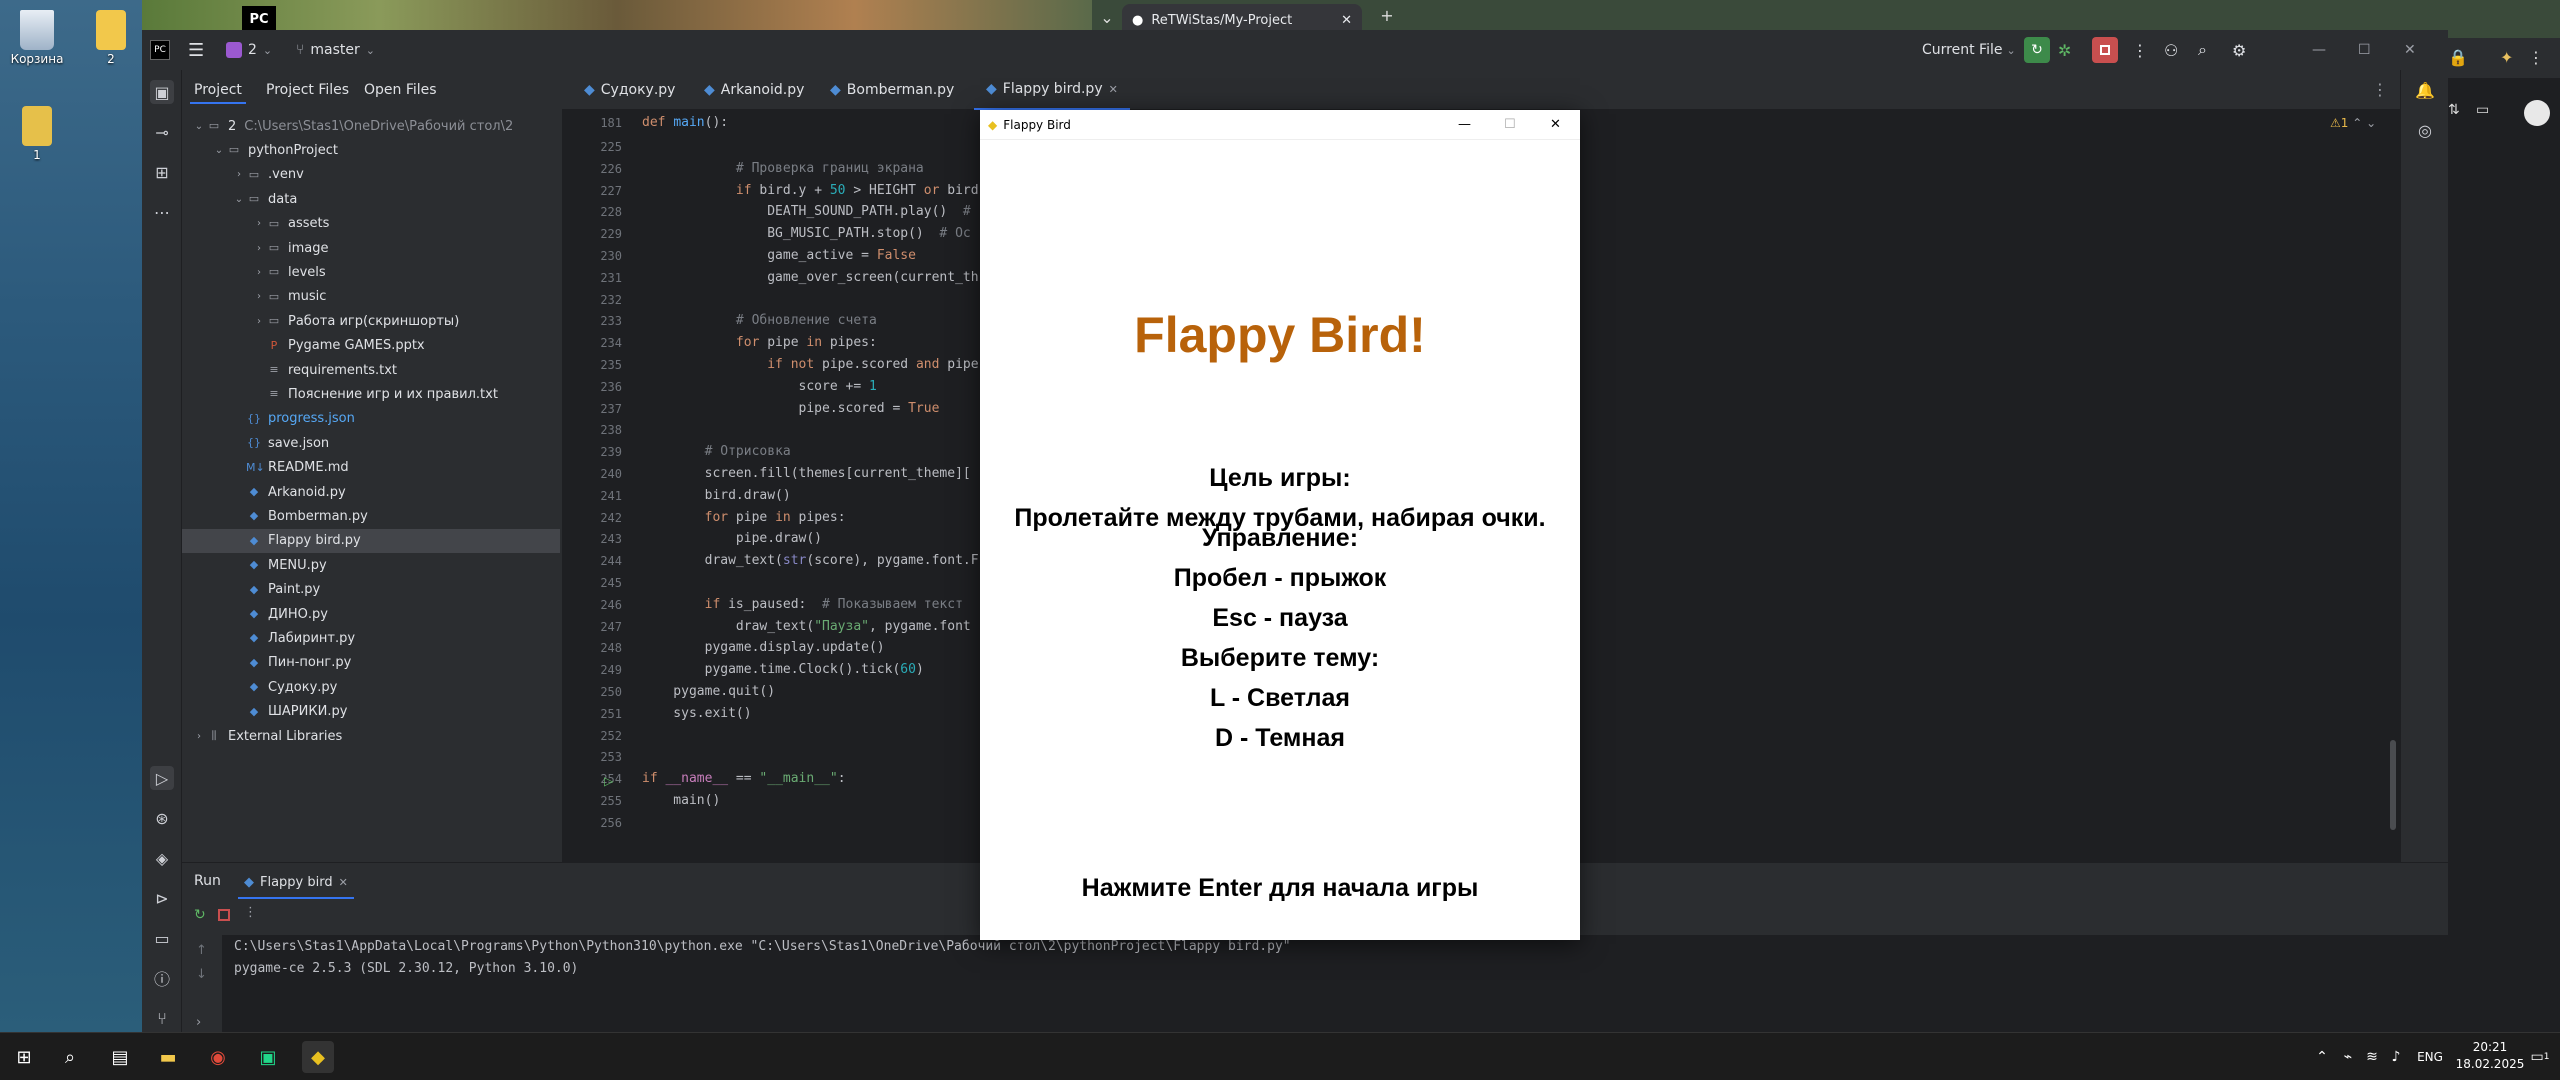  What do you see at coordinates (224, 915) in the screenshot?
I see `stop-icon` at bounding box center [224, 915].